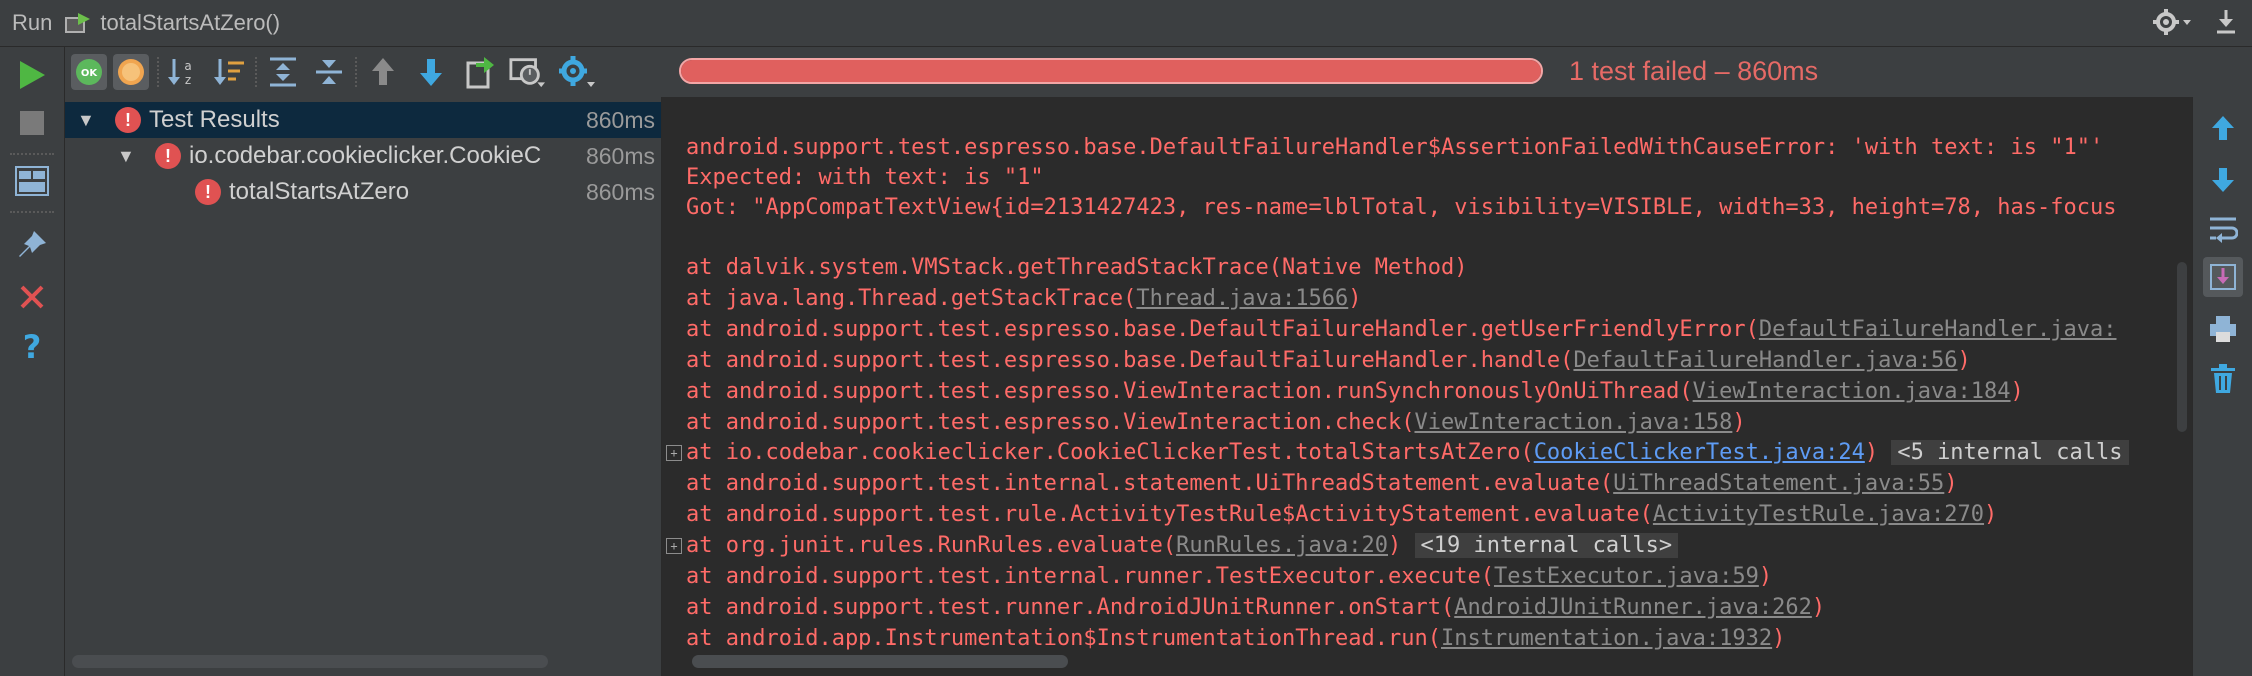  Describe the element at coordinates (32, 347) in the screenshot. I see `help-icon: ?` at that location.